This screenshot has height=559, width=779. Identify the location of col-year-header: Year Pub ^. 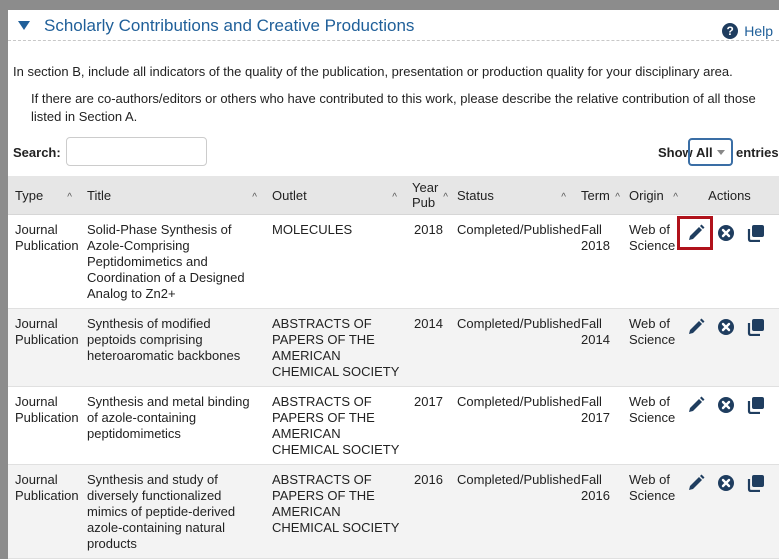
(427, 195).